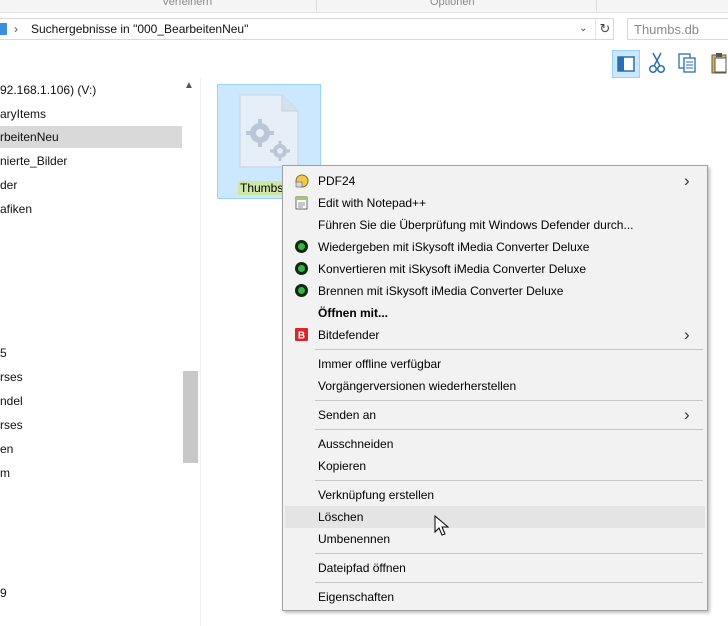 This screenshot has height=626, width=728. I want to click on paste-button, so click(717, 64).